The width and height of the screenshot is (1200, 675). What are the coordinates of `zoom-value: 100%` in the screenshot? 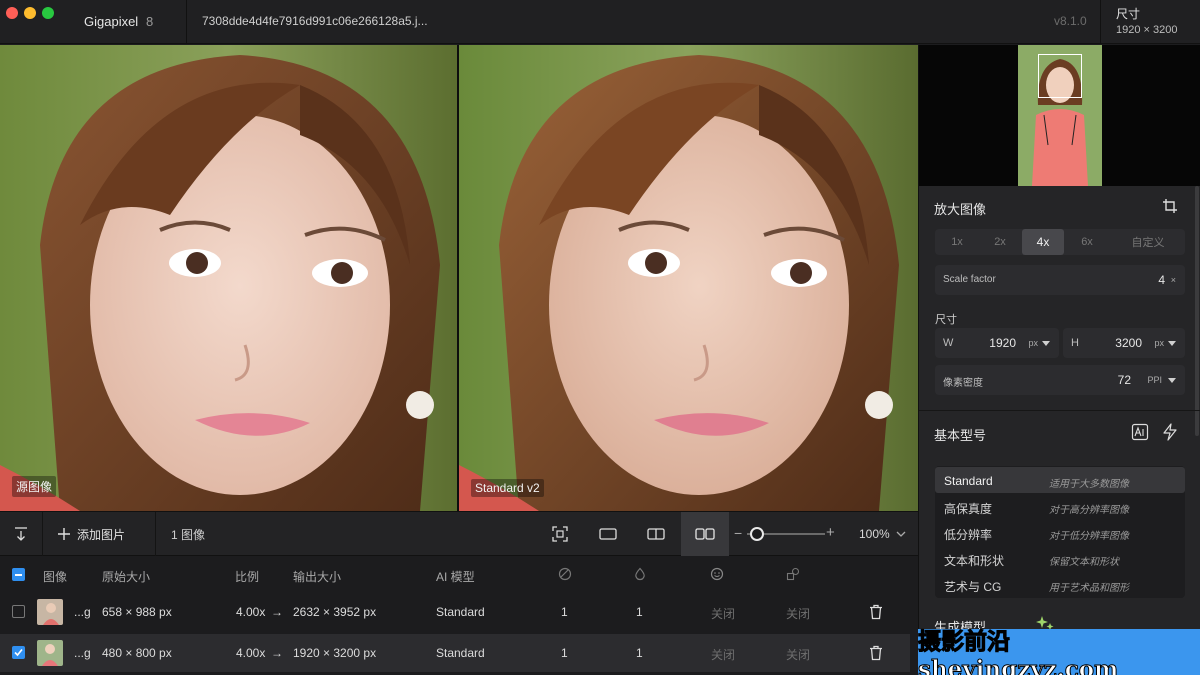 It's located at (874, 534).